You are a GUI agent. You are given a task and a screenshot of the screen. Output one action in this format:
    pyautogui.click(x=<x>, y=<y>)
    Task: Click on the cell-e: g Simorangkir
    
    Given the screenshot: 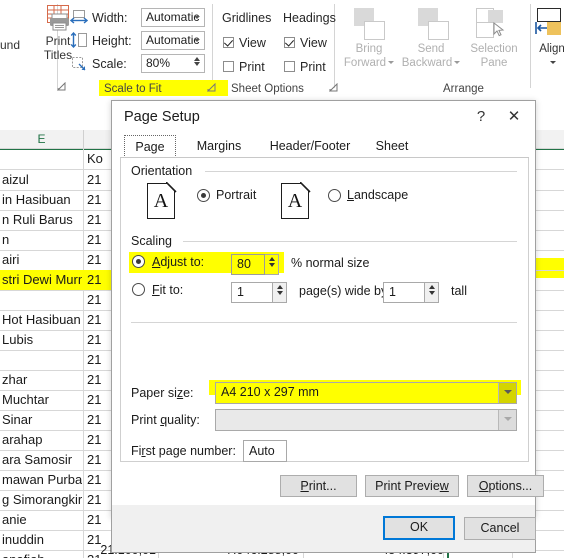 What is the action you would take?
    pyautogui.click(x=41, y=500)
    